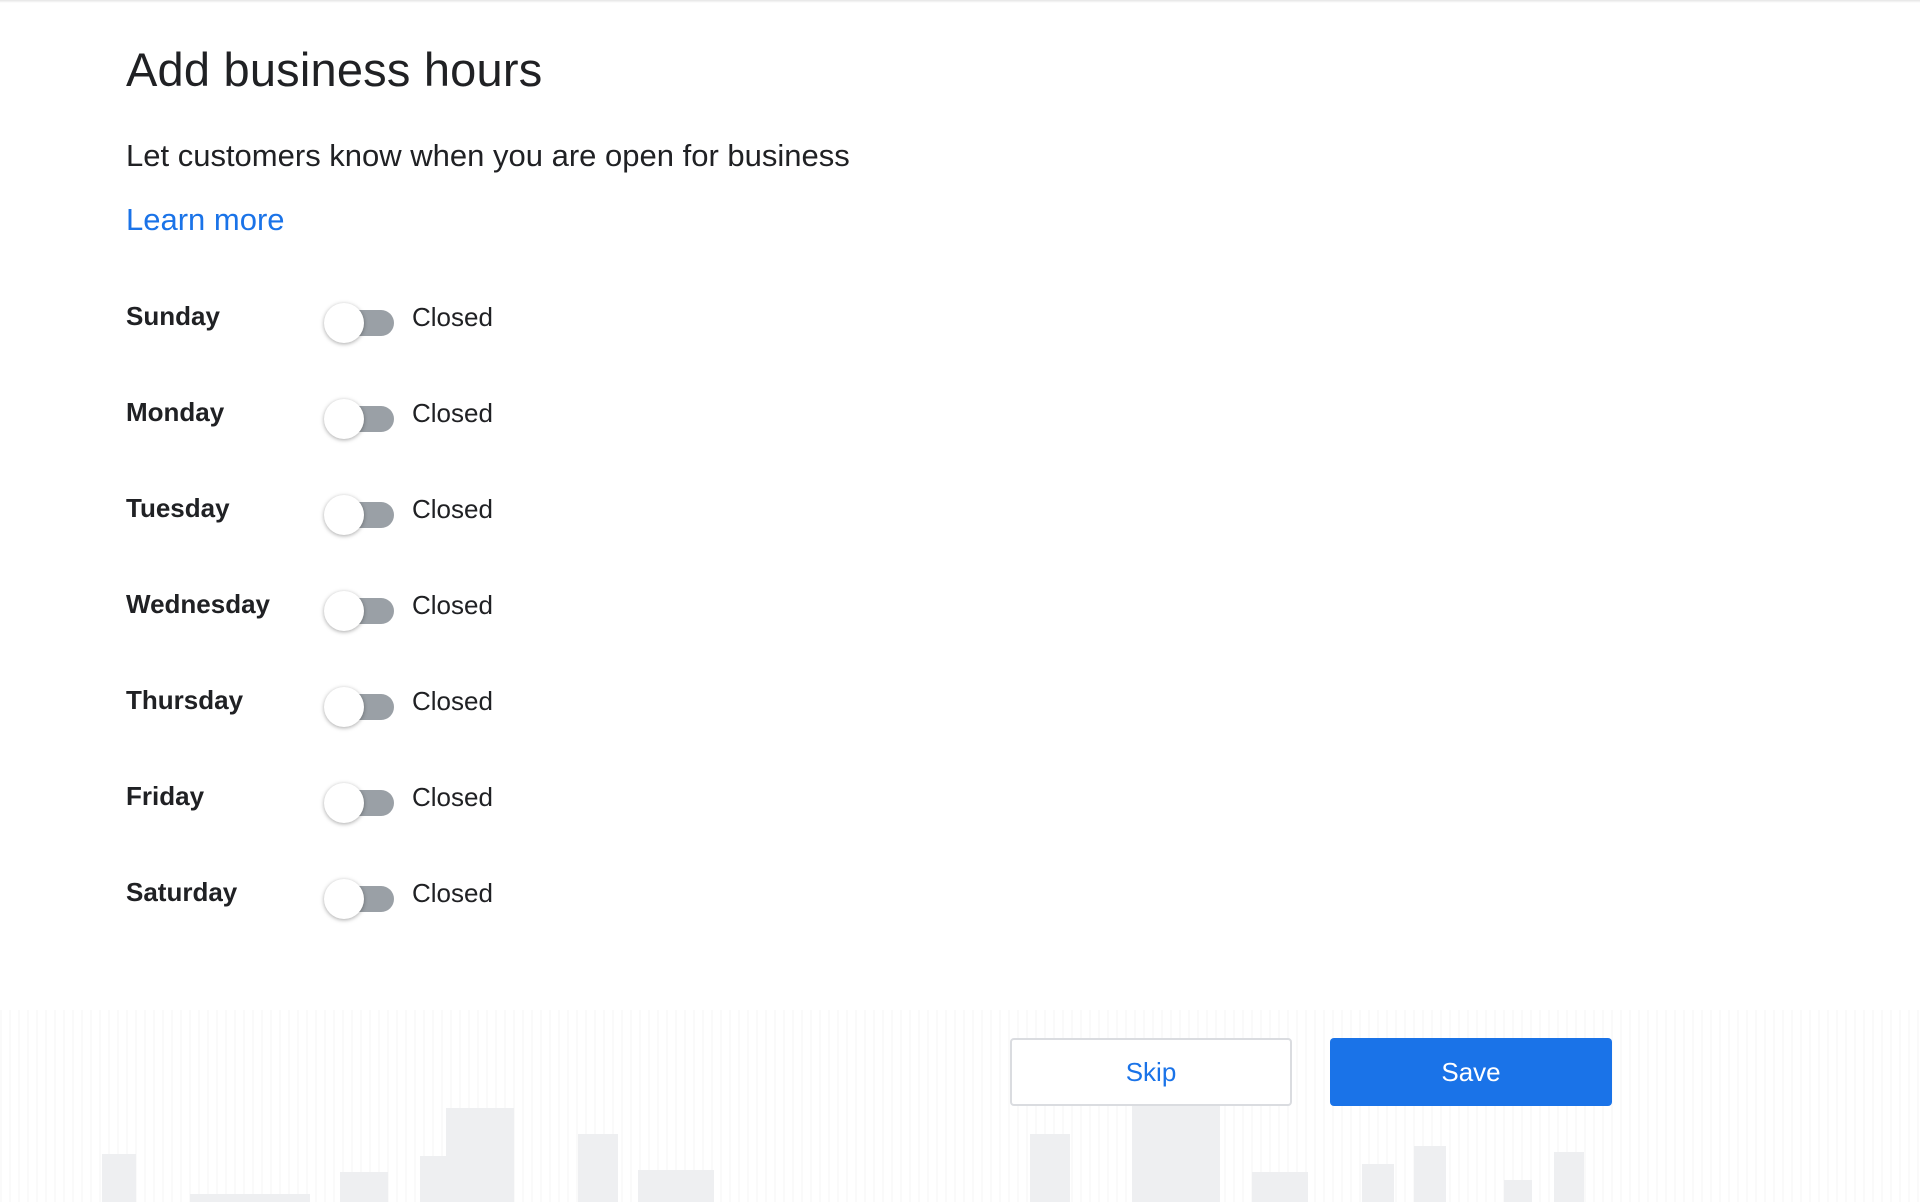 Image resolution: width=1920 pixels, height=1202 pixels. I want to click on day-row-wednesday: Wednesday Closed, so click(426, 626).